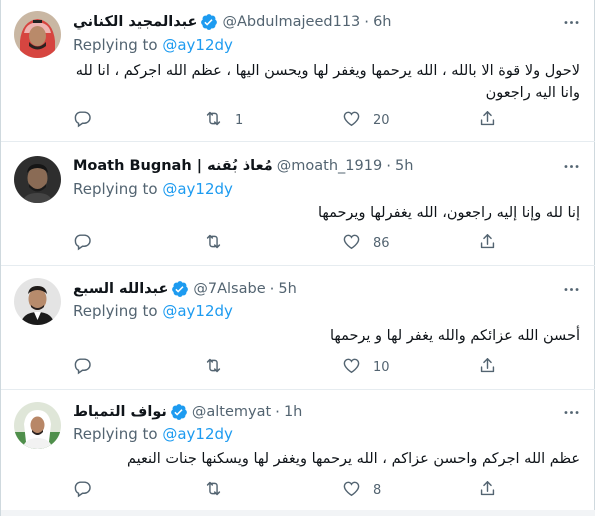 This screenshot has height=516, width=595. What do you see at coordinates (381, 367) in the screenshot?
I see `like-count: 10` at bounding box center [381, 367].